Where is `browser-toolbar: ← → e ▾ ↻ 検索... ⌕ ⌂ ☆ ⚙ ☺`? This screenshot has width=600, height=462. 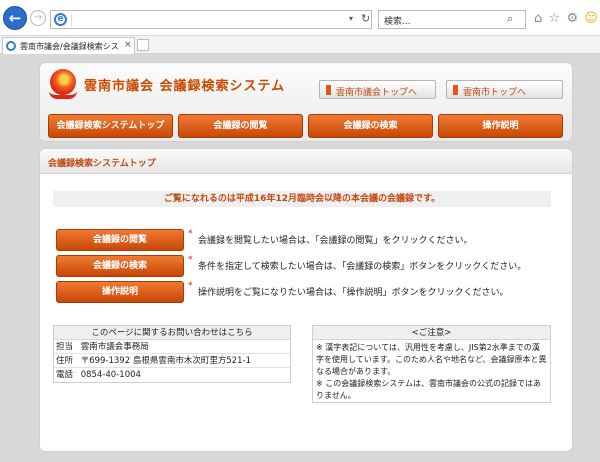 browser-toolbar: ← → e ▾ ↻ 検索... ⌕ ⌂ ☆ ⚙ ☺ is located at coordinates (300, 18).